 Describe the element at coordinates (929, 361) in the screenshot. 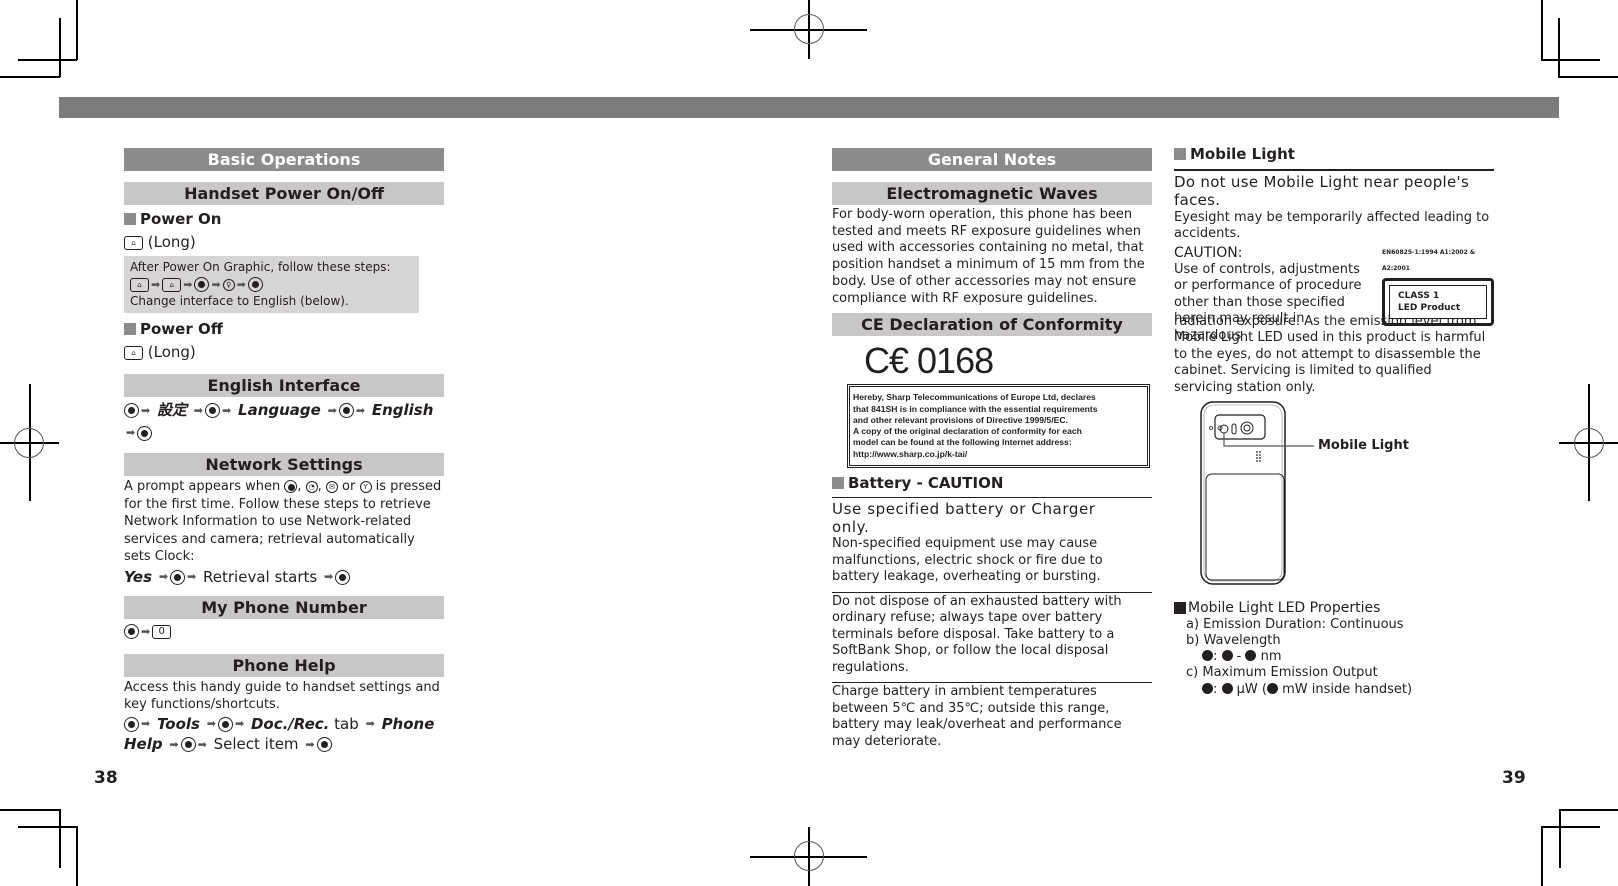

I see `ce-mark: C€ 0168` at that location.